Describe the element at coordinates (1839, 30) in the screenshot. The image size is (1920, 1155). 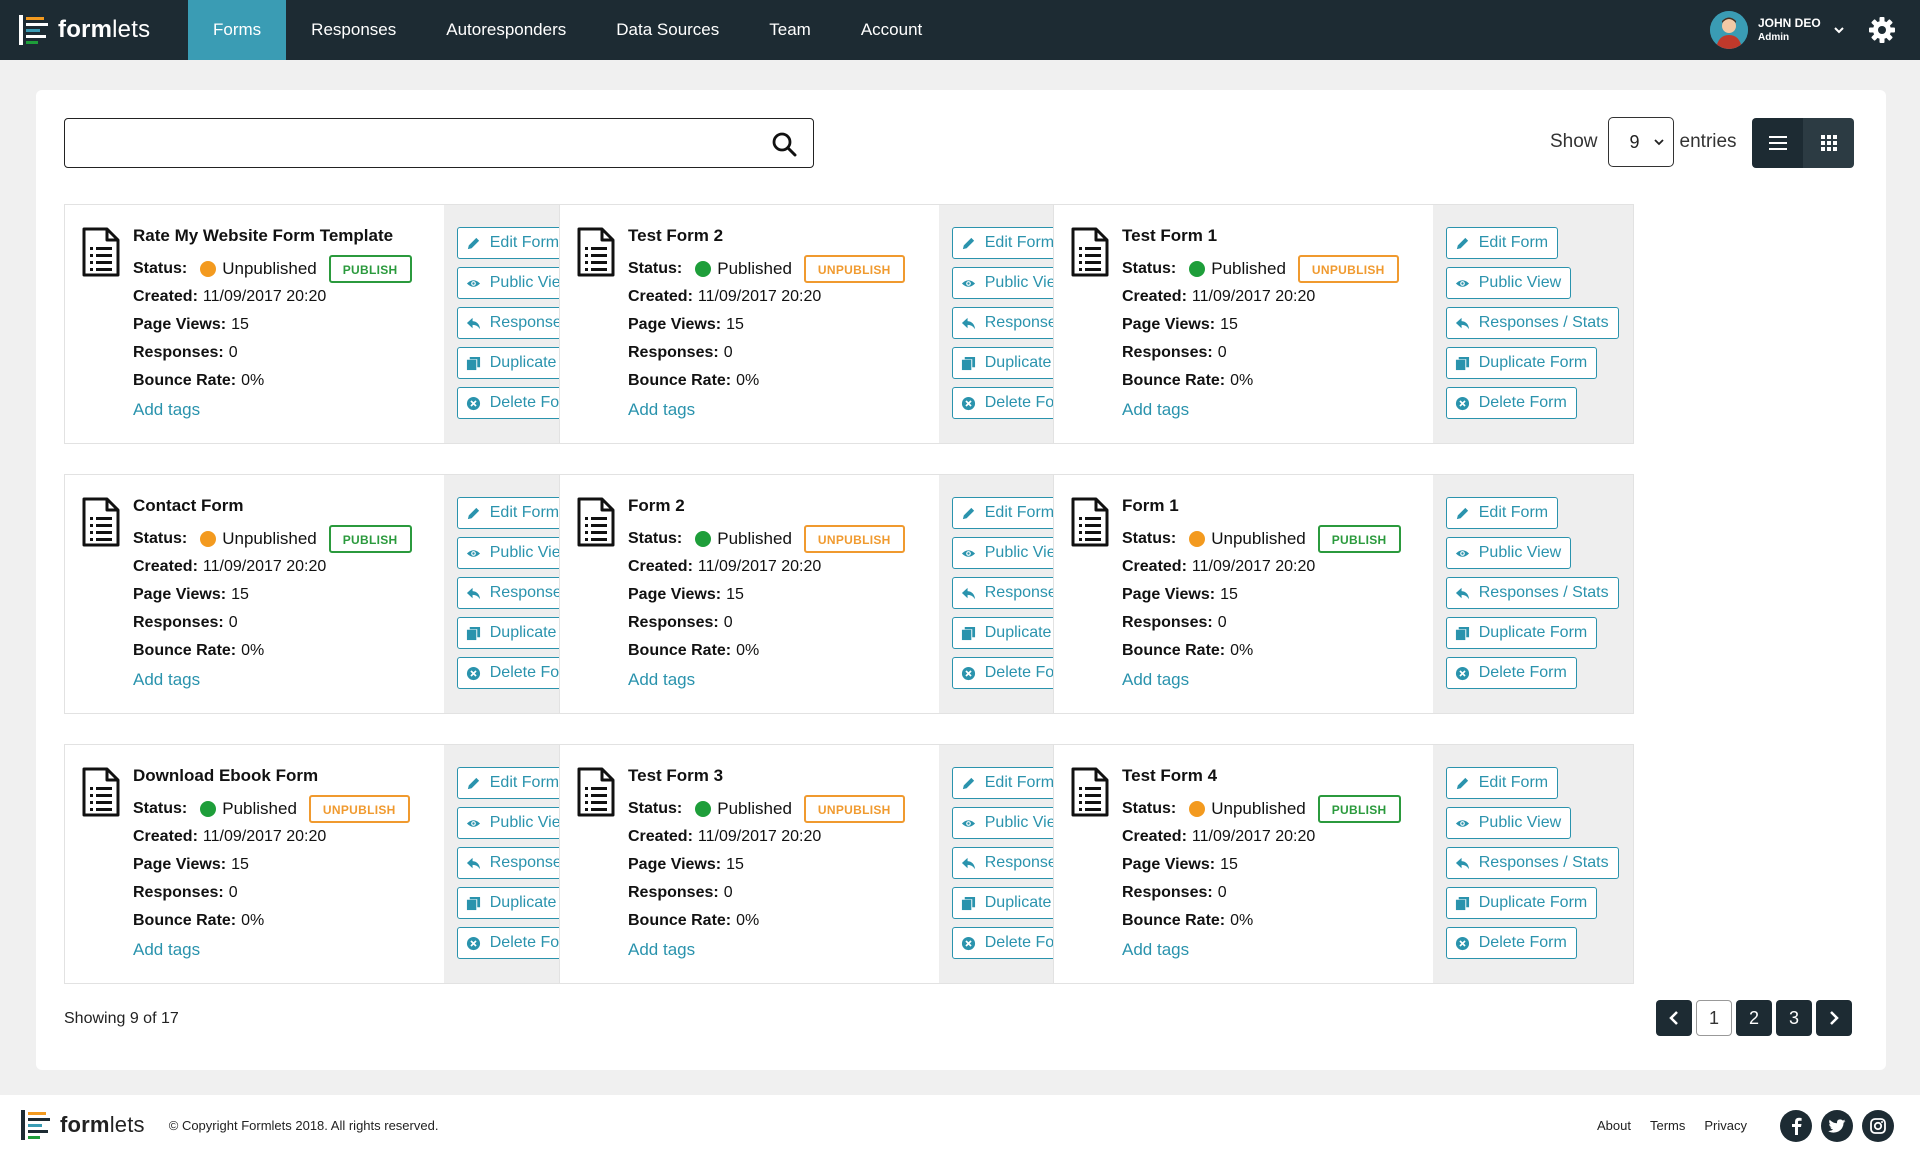
I see `chevron-down-icon` at that location.